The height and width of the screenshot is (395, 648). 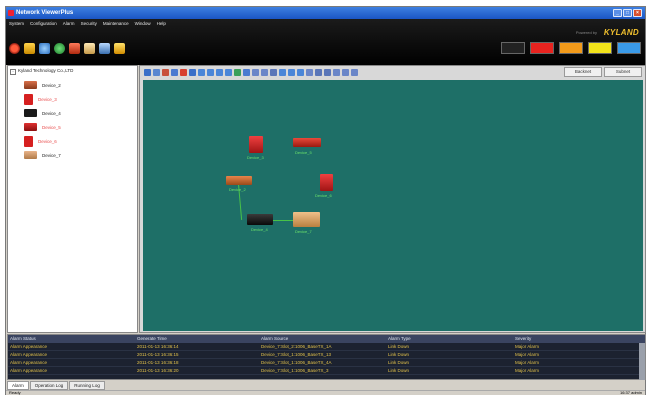 I want to click on lock-icon, so click(x=29, y=48).